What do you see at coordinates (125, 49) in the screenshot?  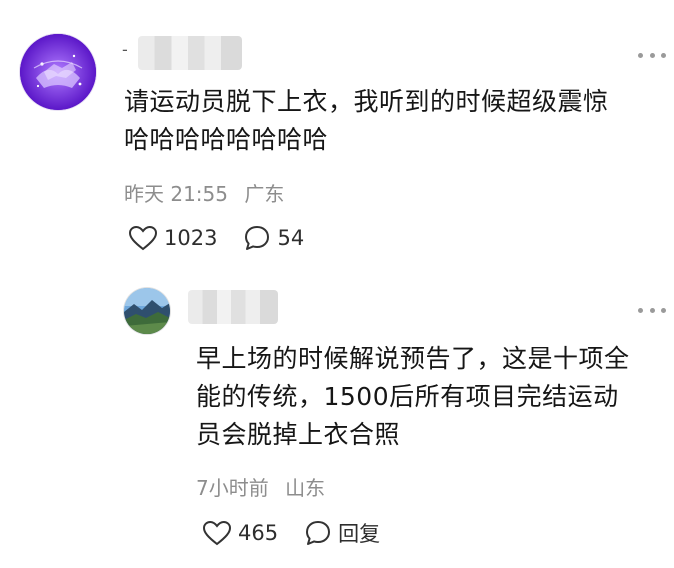 I see `comment-author-prefix: -` at bounding box center [125, 49].